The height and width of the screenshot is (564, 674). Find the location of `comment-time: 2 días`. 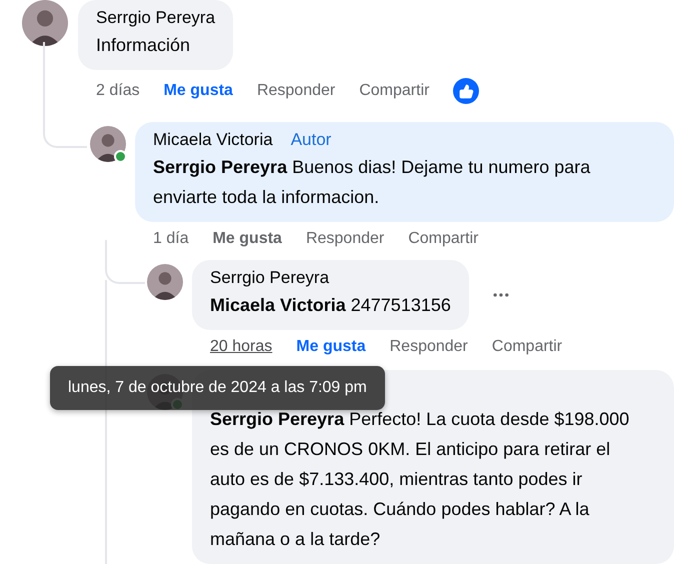

comment-time: 2 días is located at coordinates (118, 91).